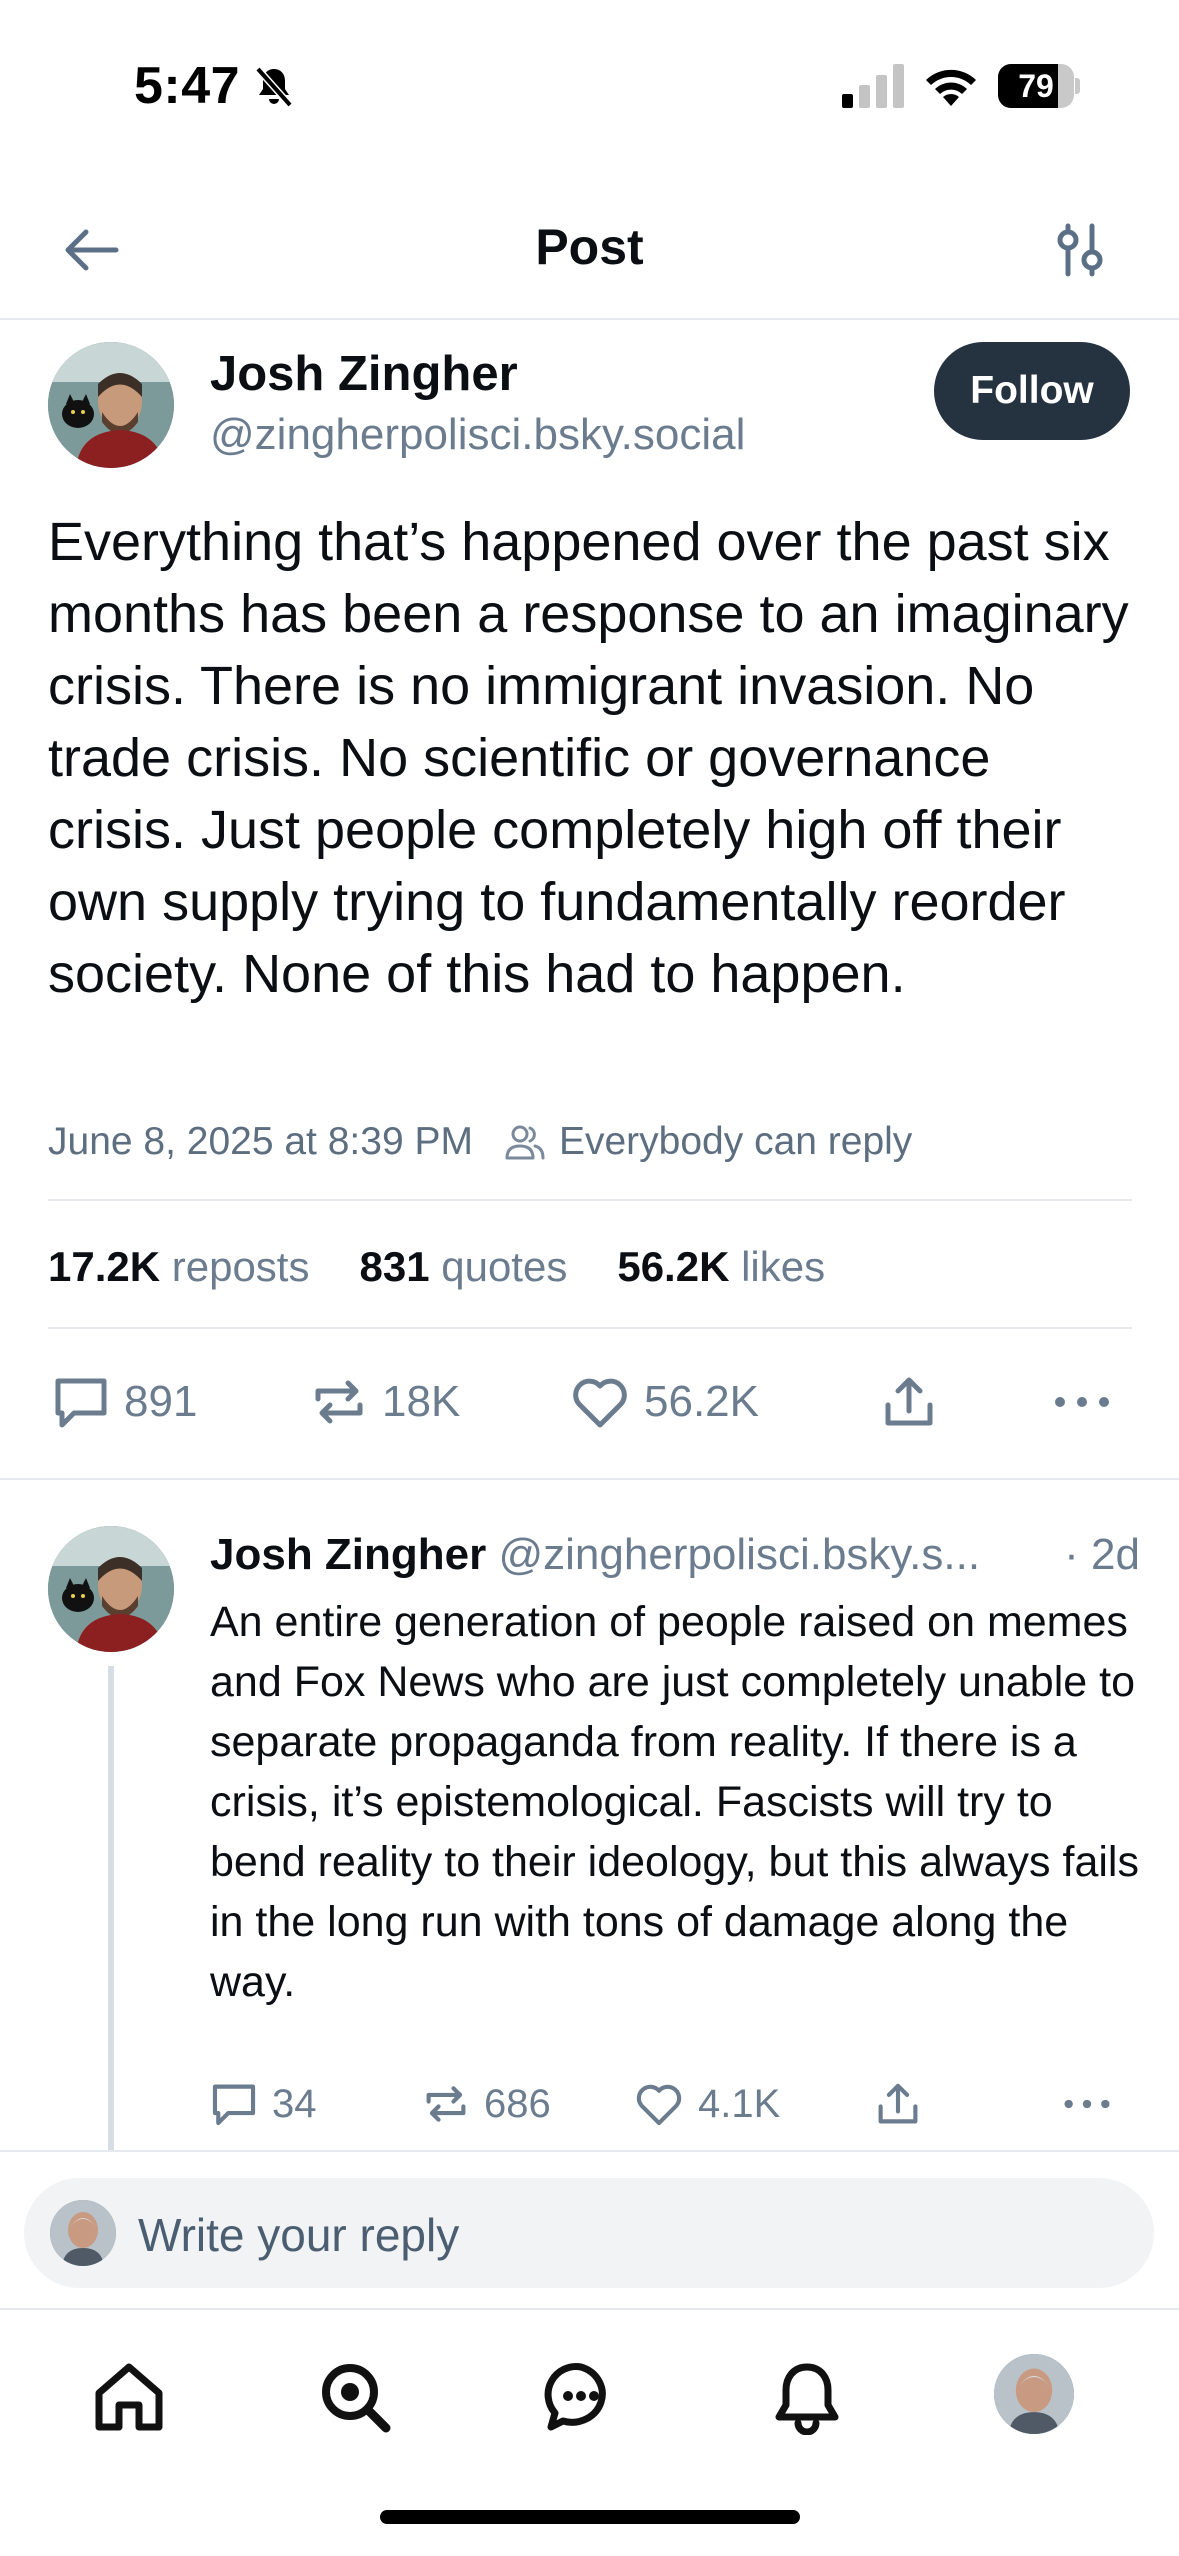  I want to click on bottom-tab-bar, so click(589, 2397).